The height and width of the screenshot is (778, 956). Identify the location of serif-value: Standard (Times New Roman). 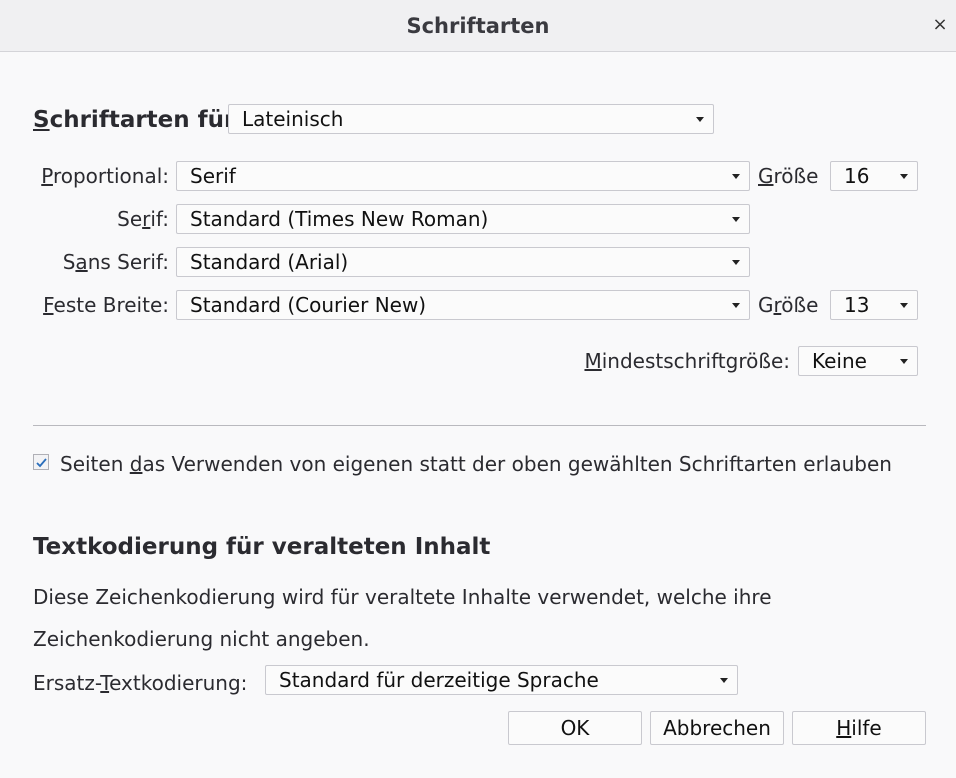
(339, 219).